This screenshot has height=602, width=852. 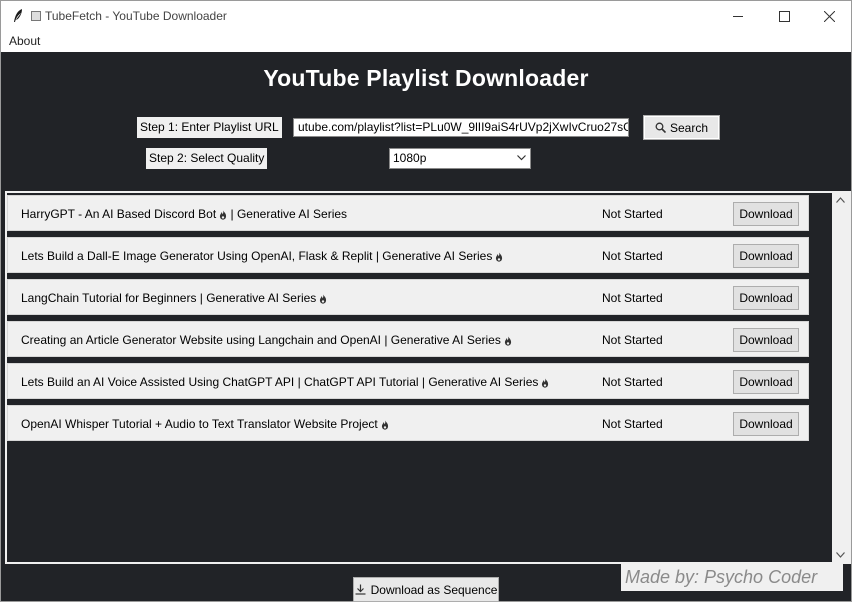 I want to click on window-title: TubeFetch - YouTube Downloader, so click(x=129, y=16).